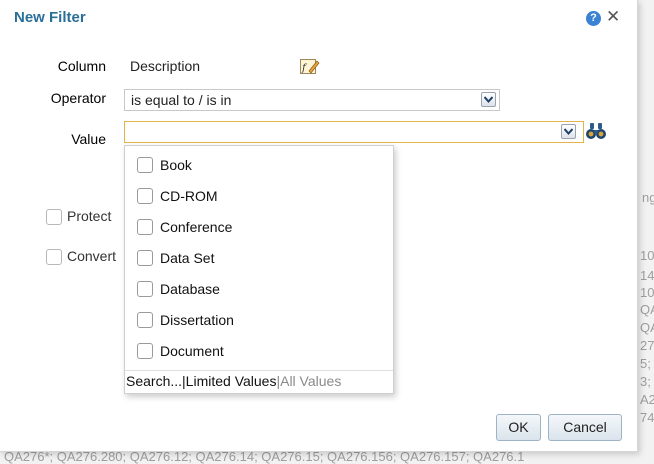 This screenshot has height=464, width=654. Describe the element at coordinates (92, 256) in the screenshot. I see `convert-label: Convert` at that location.